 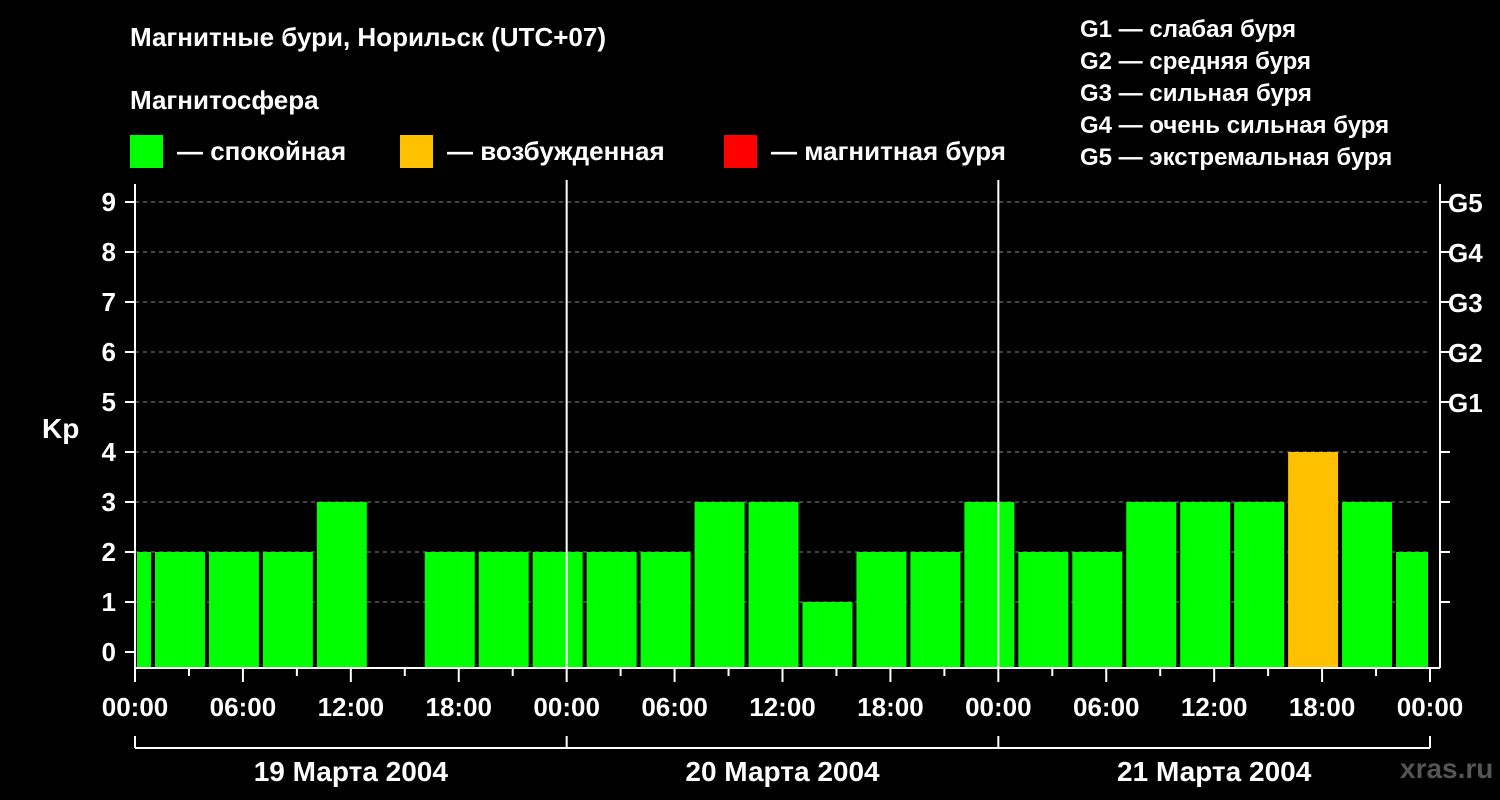 What do you see at coordinates (351, 707) in the screenshot?
I see `x-tick-label-2: 12:00` at bounding box center [351, 707].